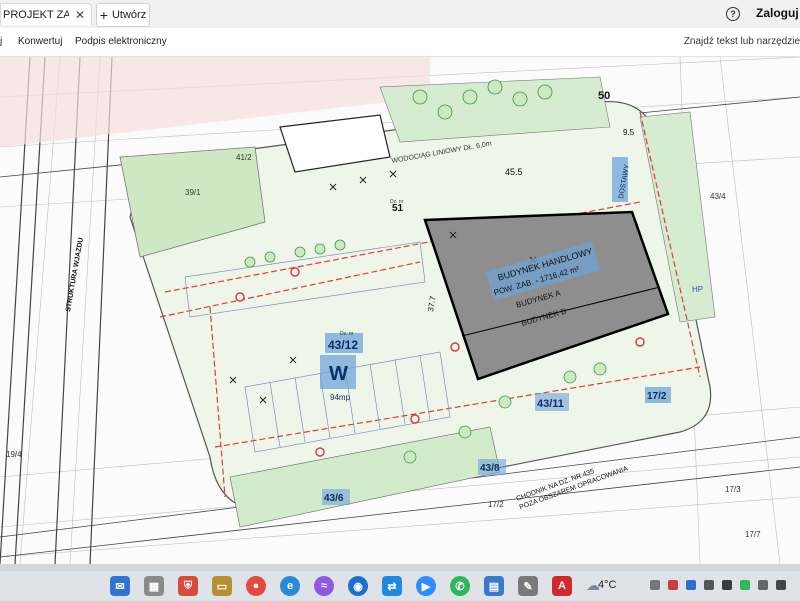 The width and height of the screenshot is (800, 601). I want to click on volume-icon, so click(781, 585).